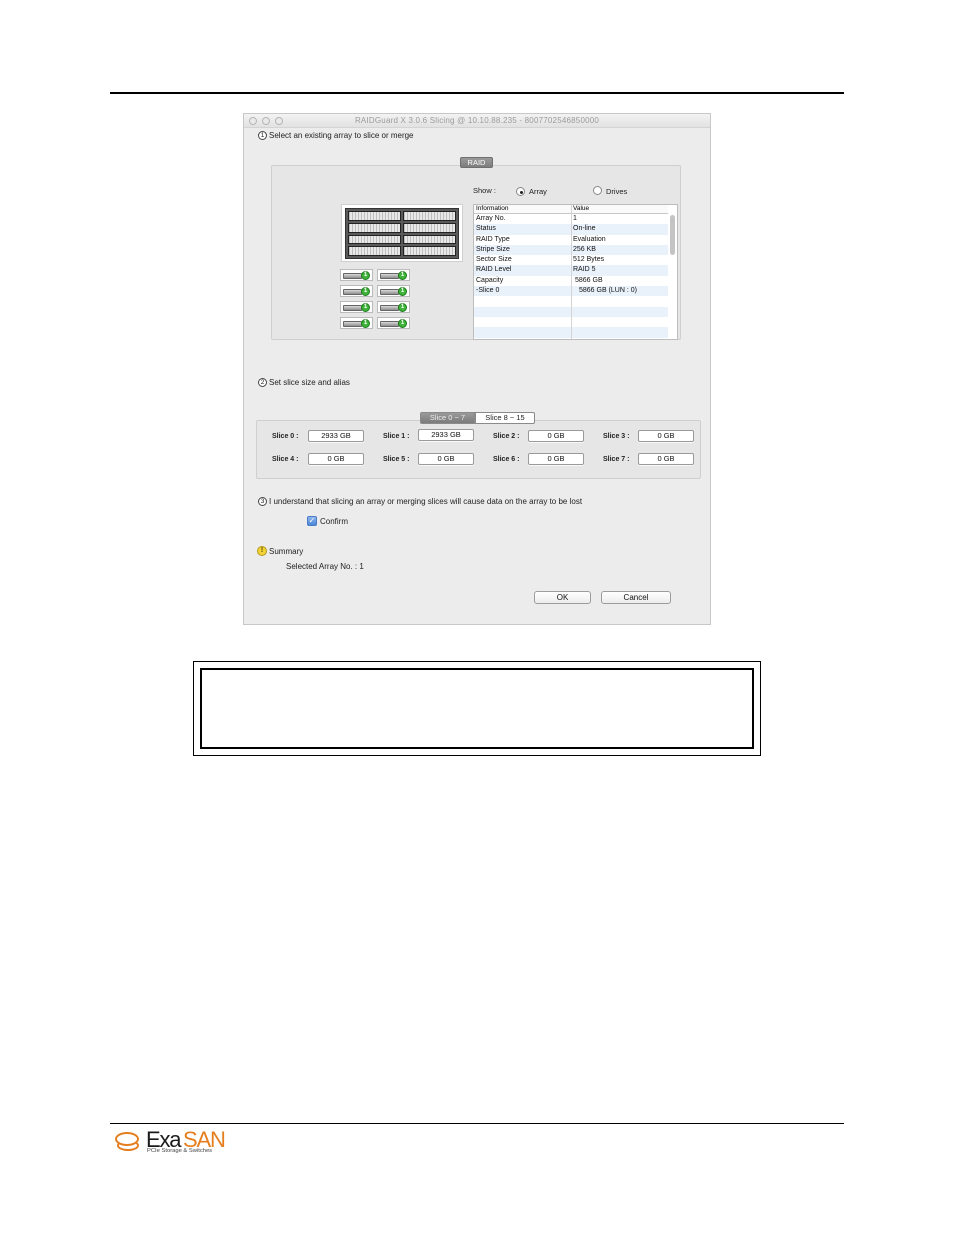 Image resolution: width=954 pixels, height=1235 pixels. I want to click on raid-enclosure-image, so click(402, 233).